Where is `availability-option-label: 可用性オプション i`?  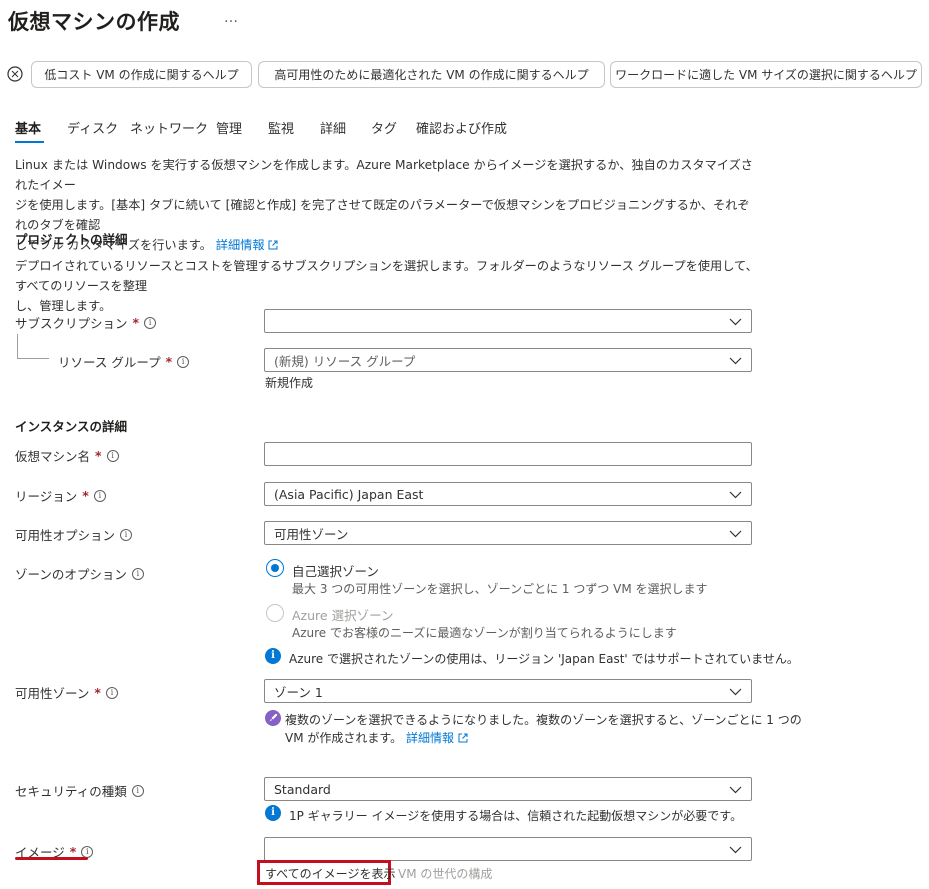
availability-option-label: 可用性オプション i is located at coordinates (74, 534).